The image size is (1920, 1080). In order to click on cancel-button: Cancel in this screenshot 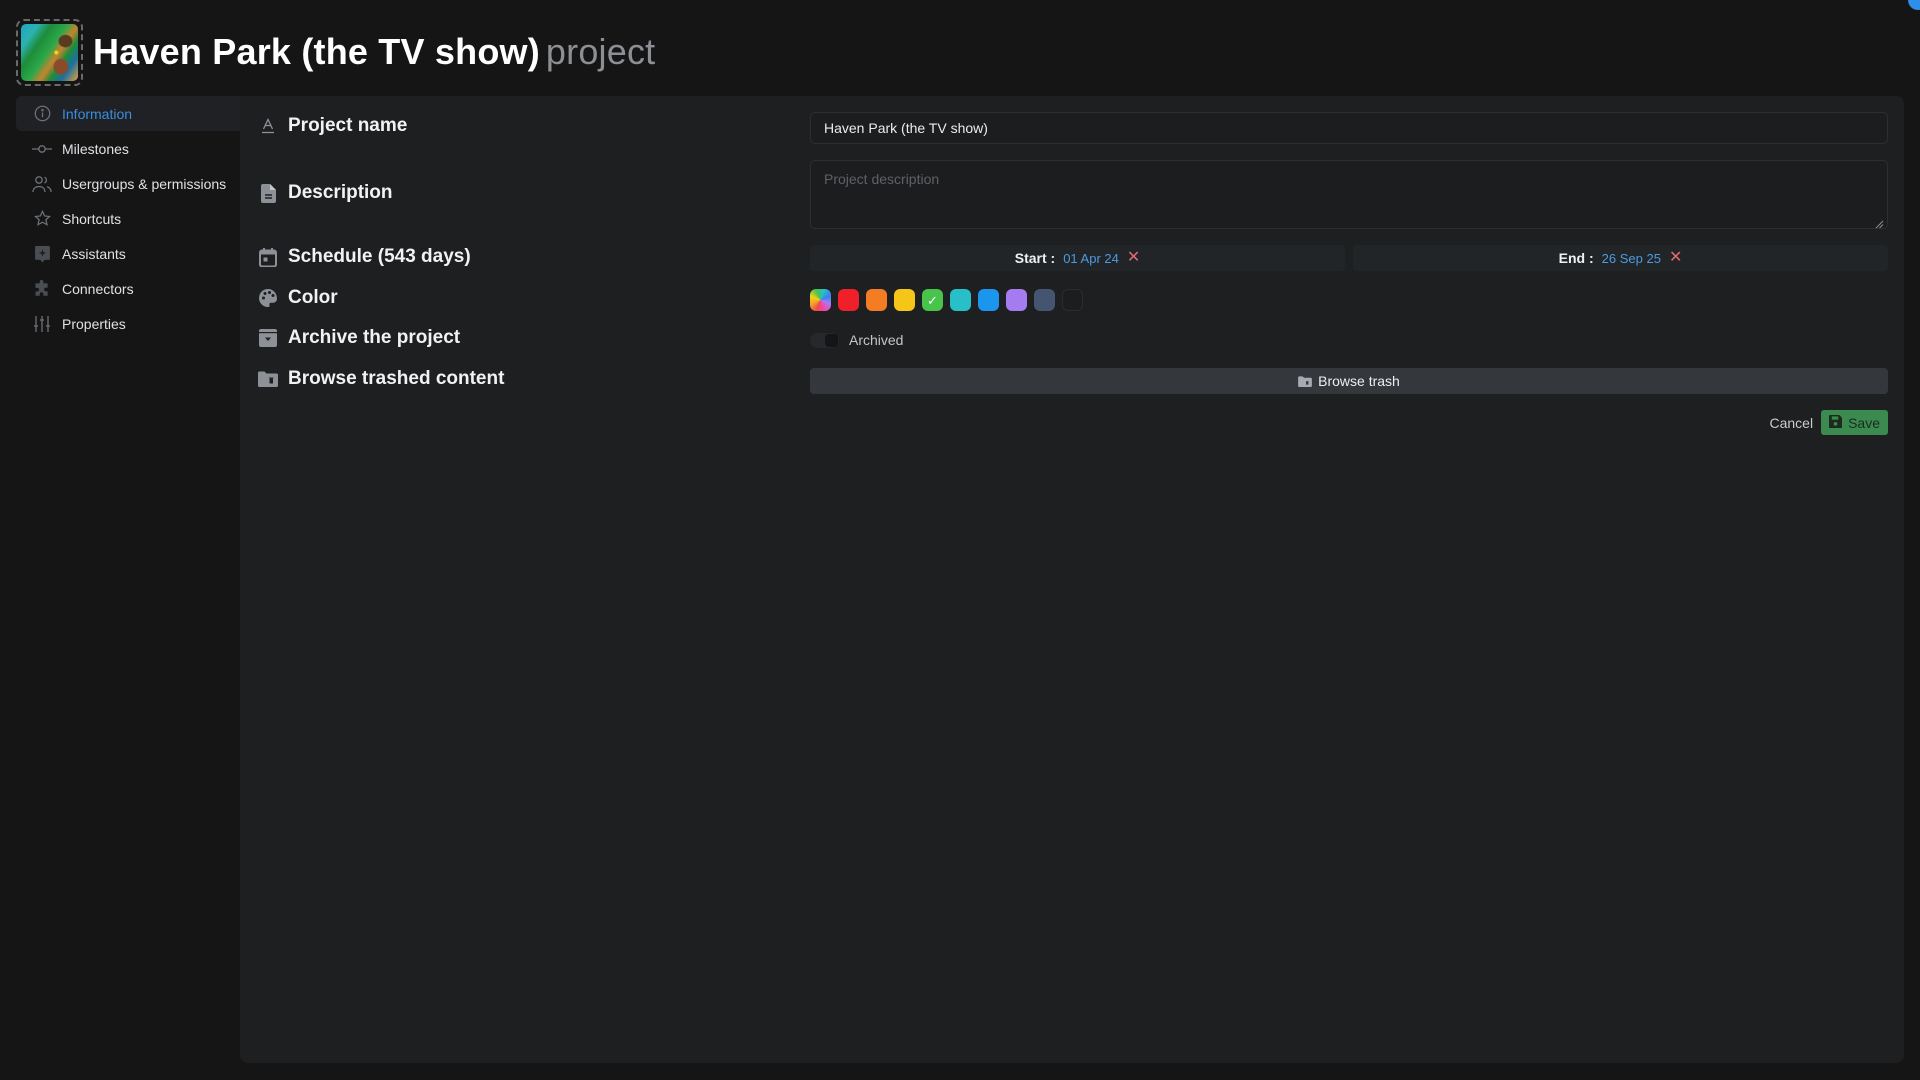, I will do `click(1791, 423)`.